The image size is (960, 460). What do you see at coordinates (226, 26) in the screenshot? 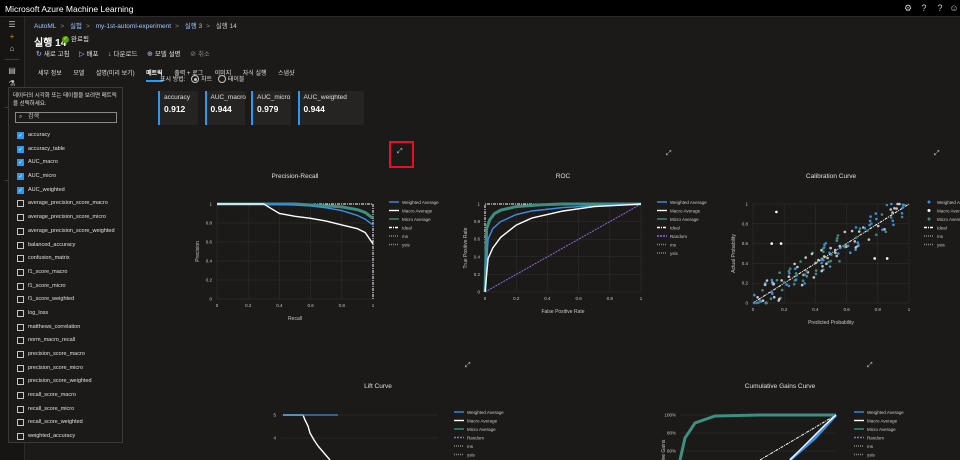
I see `breadcrumb-current: 실행 14` at bounding box center [226, 26].